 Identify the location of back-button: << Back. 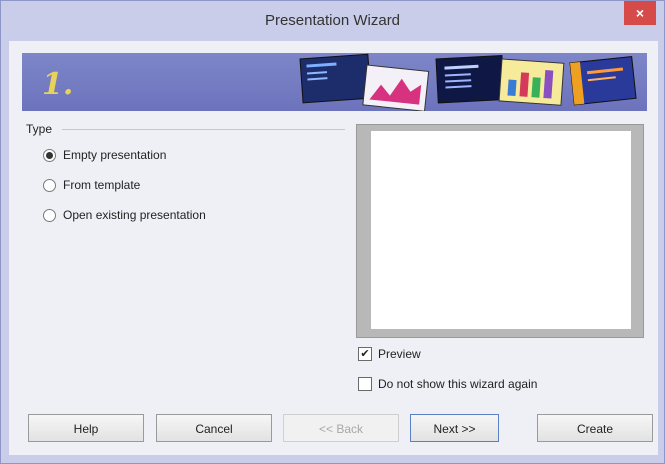
(341, 428).